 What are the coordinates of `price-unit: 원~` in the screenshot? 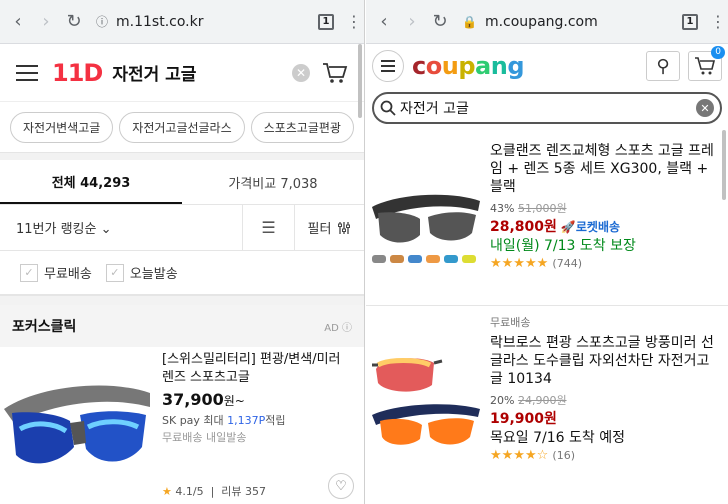 It's located at (234, 401).